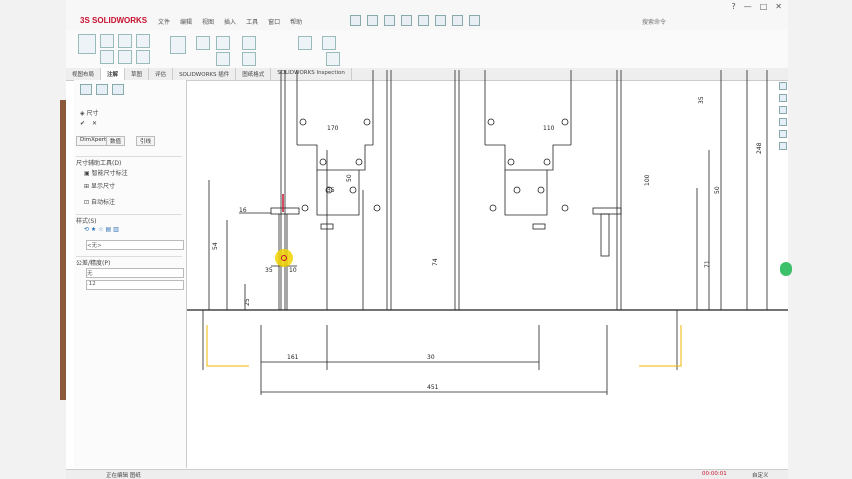 The image size is (852, 479). I want to click on cancel-button: ✕, so click(94, 123).